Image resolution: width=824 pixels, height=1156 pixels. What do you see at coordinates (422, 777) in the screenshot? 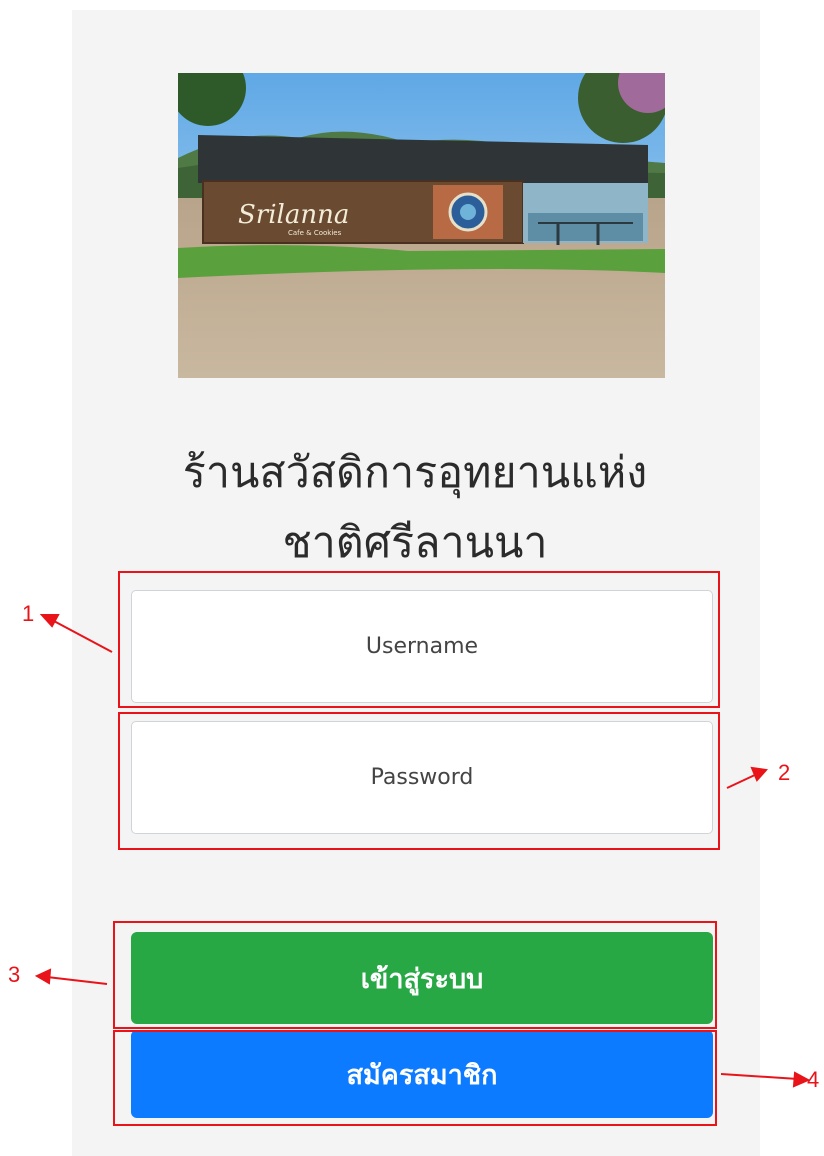
I see `password-input` at bounding box center [422, 777].